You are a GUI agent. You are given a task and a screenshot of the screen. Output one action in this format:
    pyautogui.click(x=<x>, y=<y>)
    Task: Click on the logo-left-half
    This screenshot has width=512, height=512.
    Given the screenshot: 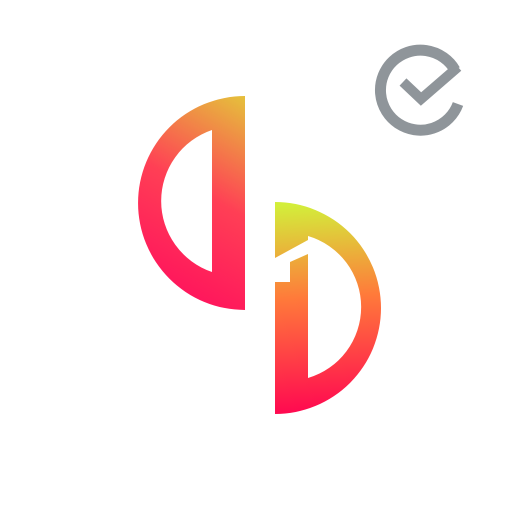 What is the action you would take?
    pyautogui.click(x=191, y=203)
    